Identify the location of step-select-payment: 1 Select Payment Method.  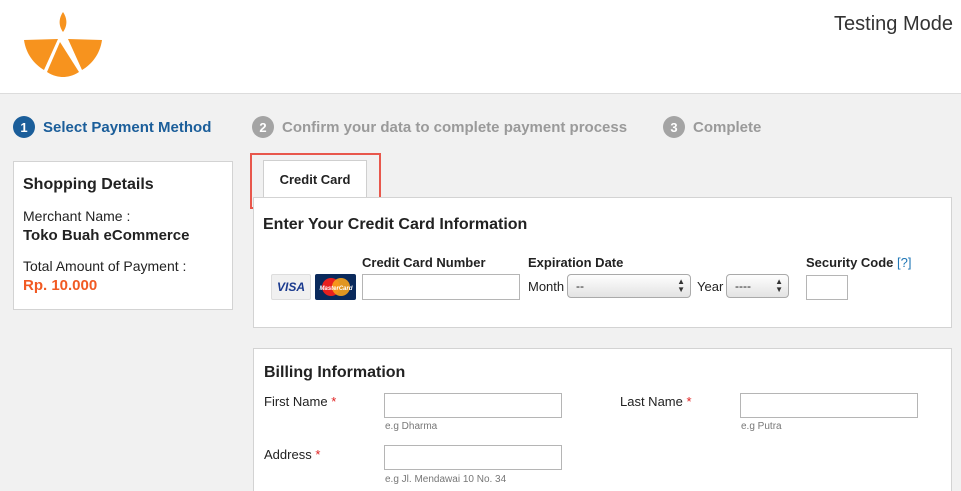
(112, 127).